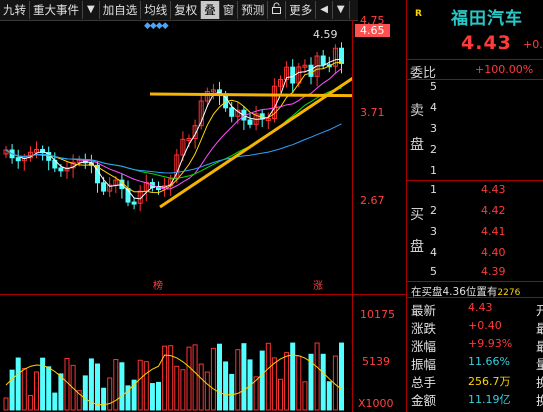 Image resolution: width=543 pixels, height=412 pixels. What do you see at coordinates (487, 19) in the screenshot?
I see `stock-name: 福田汽车` at bounding box center [487, 19].